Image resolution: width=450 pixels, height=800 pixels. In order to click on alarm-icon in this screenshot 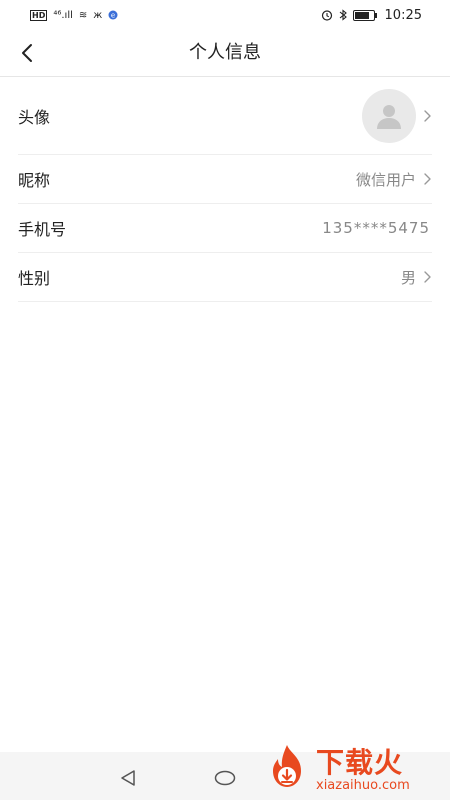, I will do `click(326, 15)`.